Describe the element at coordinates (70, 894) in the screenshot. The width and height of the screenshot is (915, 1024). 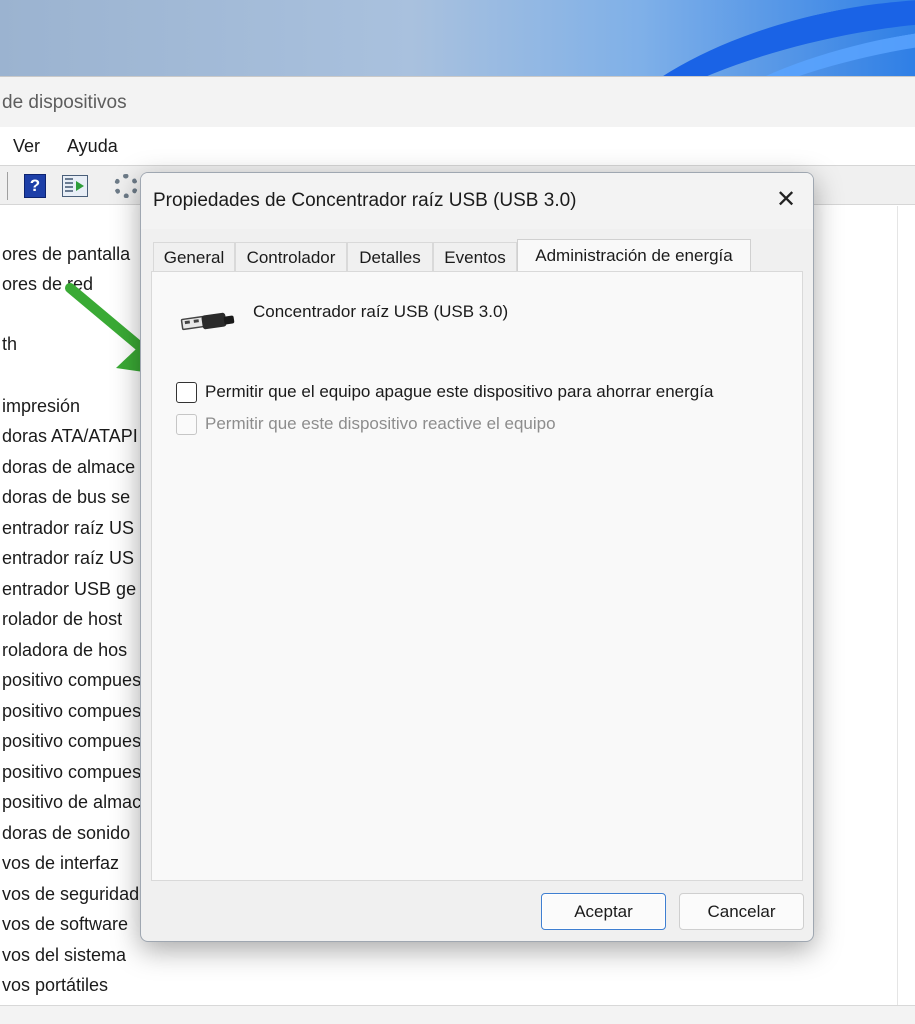
I see `tree-item: vos de seguridad` at that location.